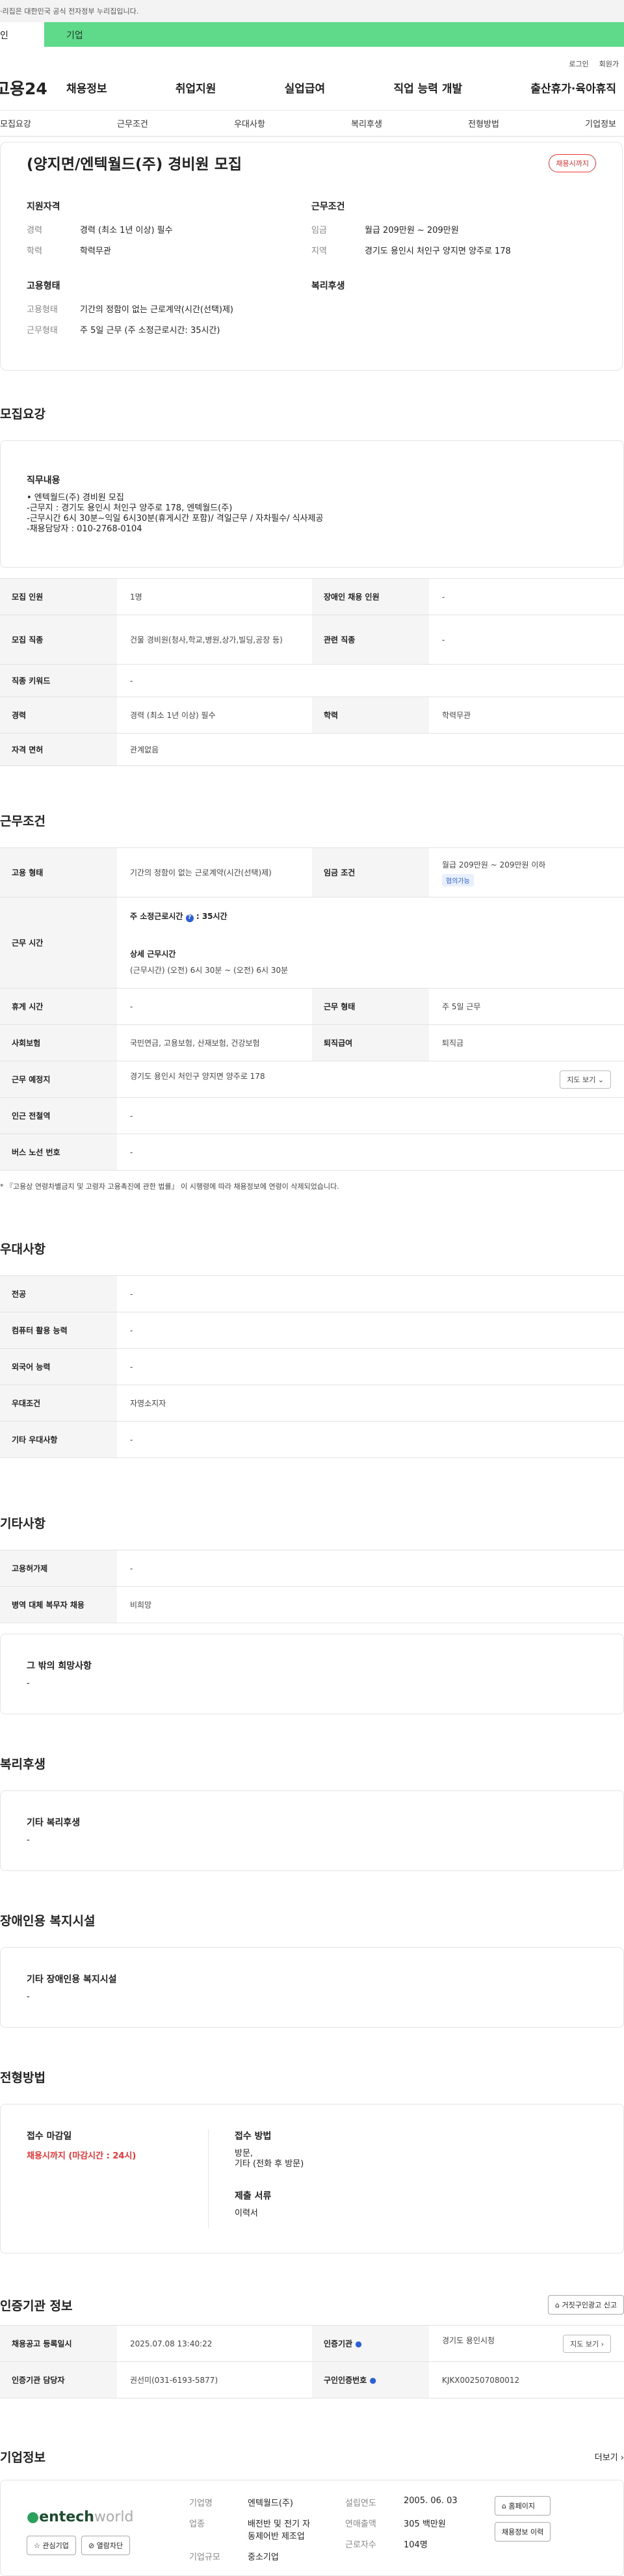 The height and width of the screenshot is (2576, 624). Describe the element at coordinates (601, 123) in the screenshot. I see `anchor-company: 기업정보` at that location.